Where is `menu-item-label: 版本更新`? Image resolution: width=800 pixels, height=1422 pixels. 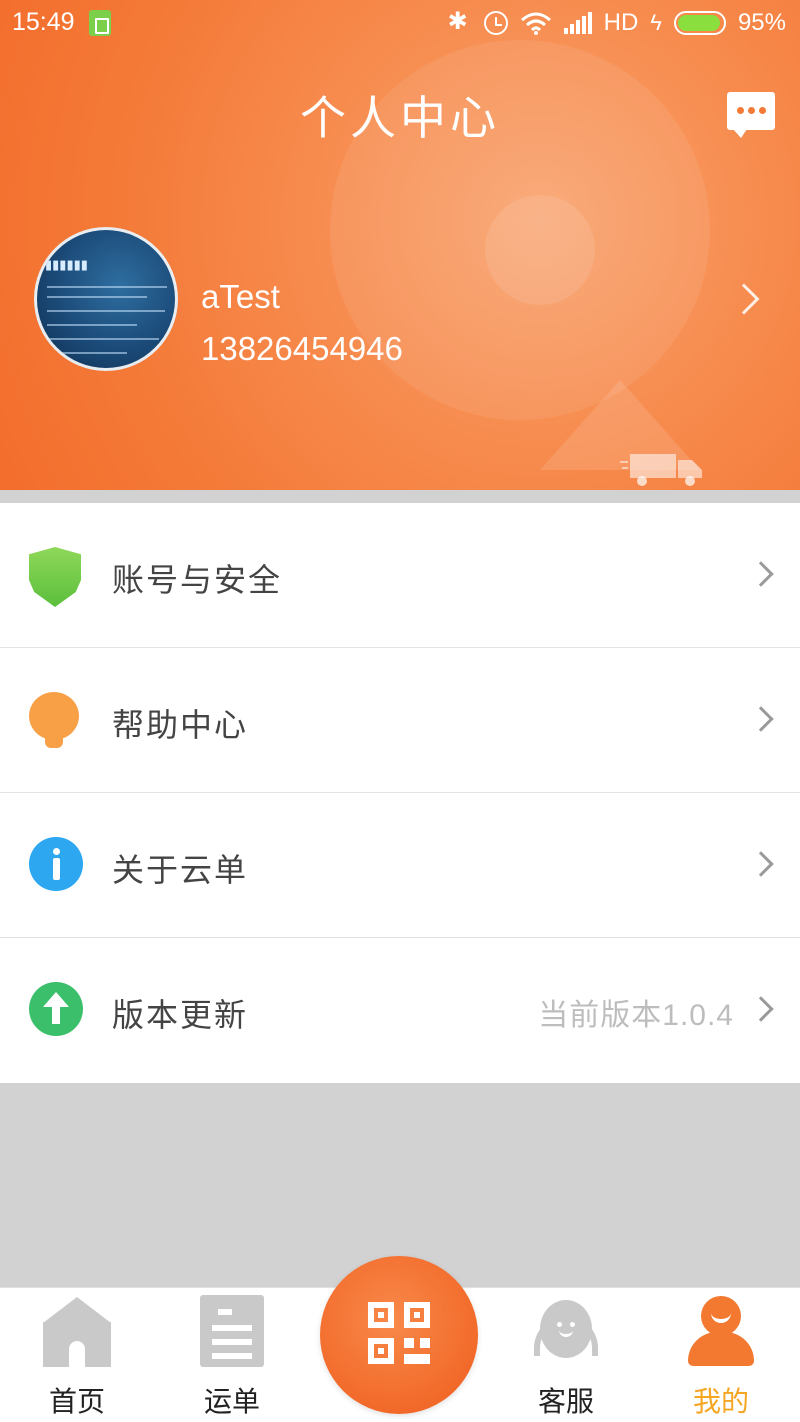
menu-item-label: 版本更新 is located at coordinates (180, 1015).